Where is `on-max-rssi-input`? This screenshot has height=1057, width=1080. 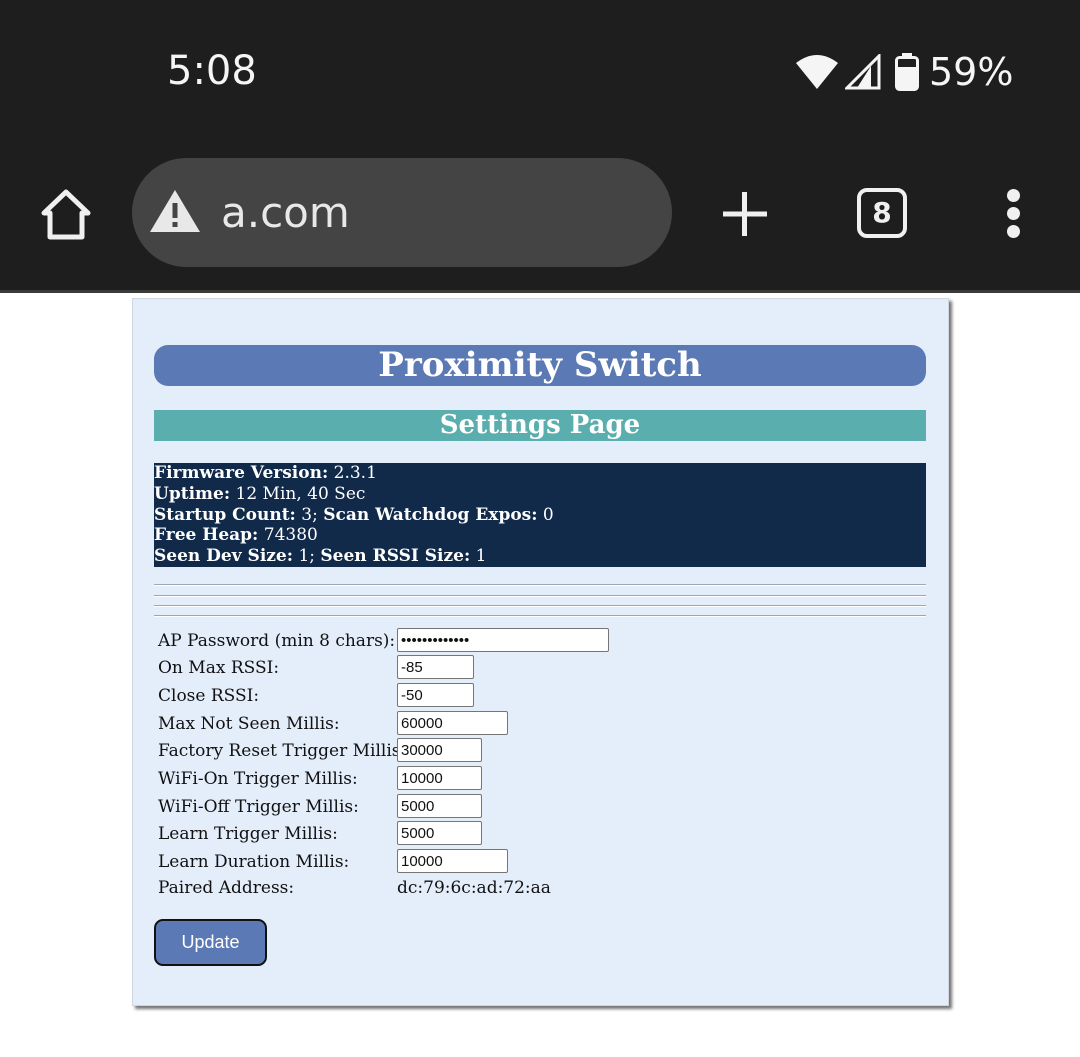
on-max-rssi-input is located at coordinates (435, 667).